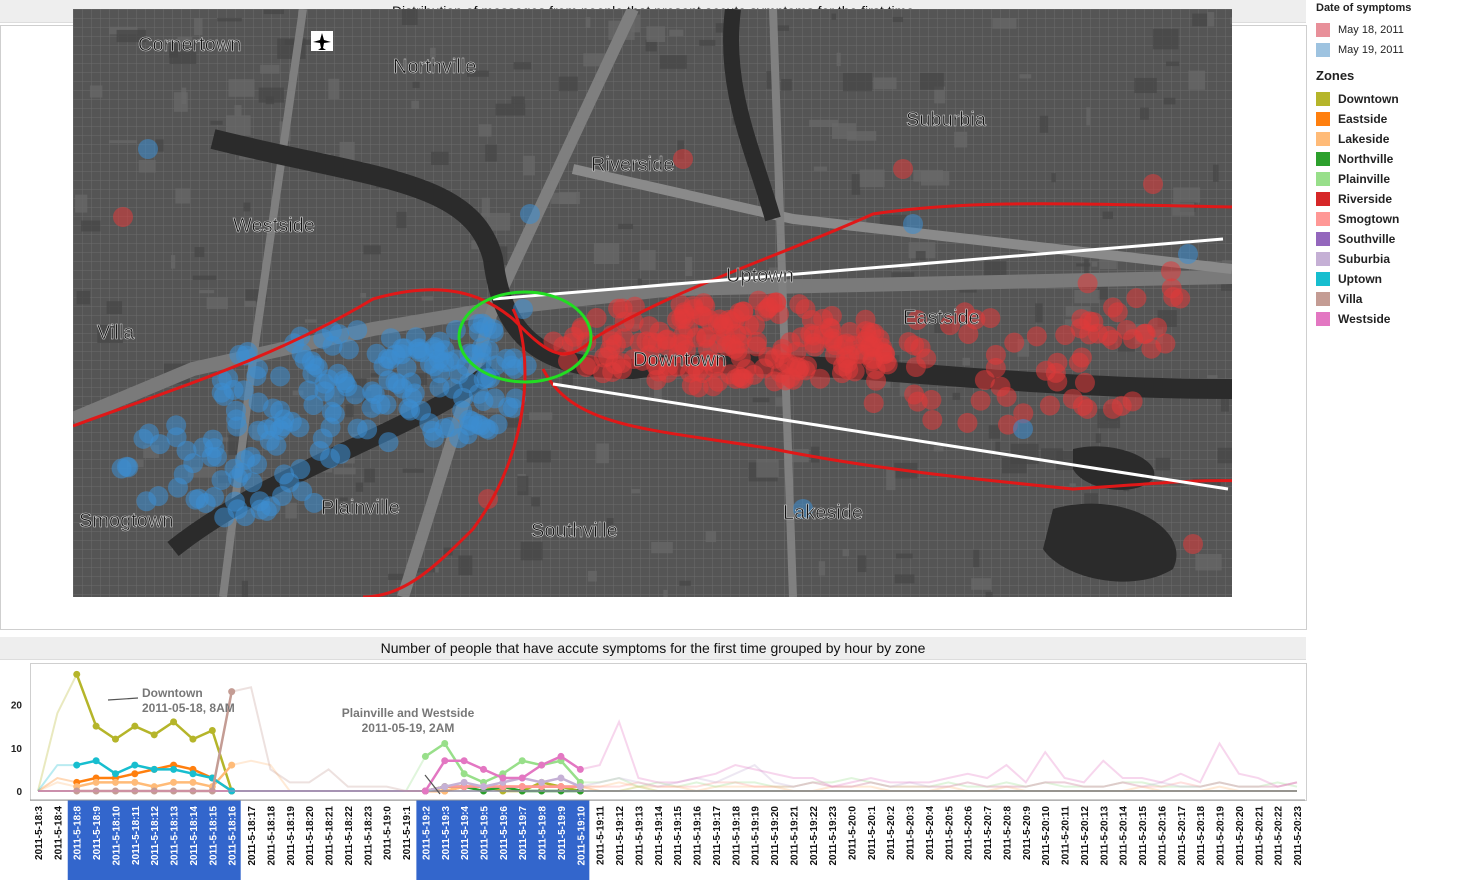 This screenshot has width=1463, height=880. Describe the element at coordinates (116, 333) in the screenshot. I see `map-label: Villa` at that location.